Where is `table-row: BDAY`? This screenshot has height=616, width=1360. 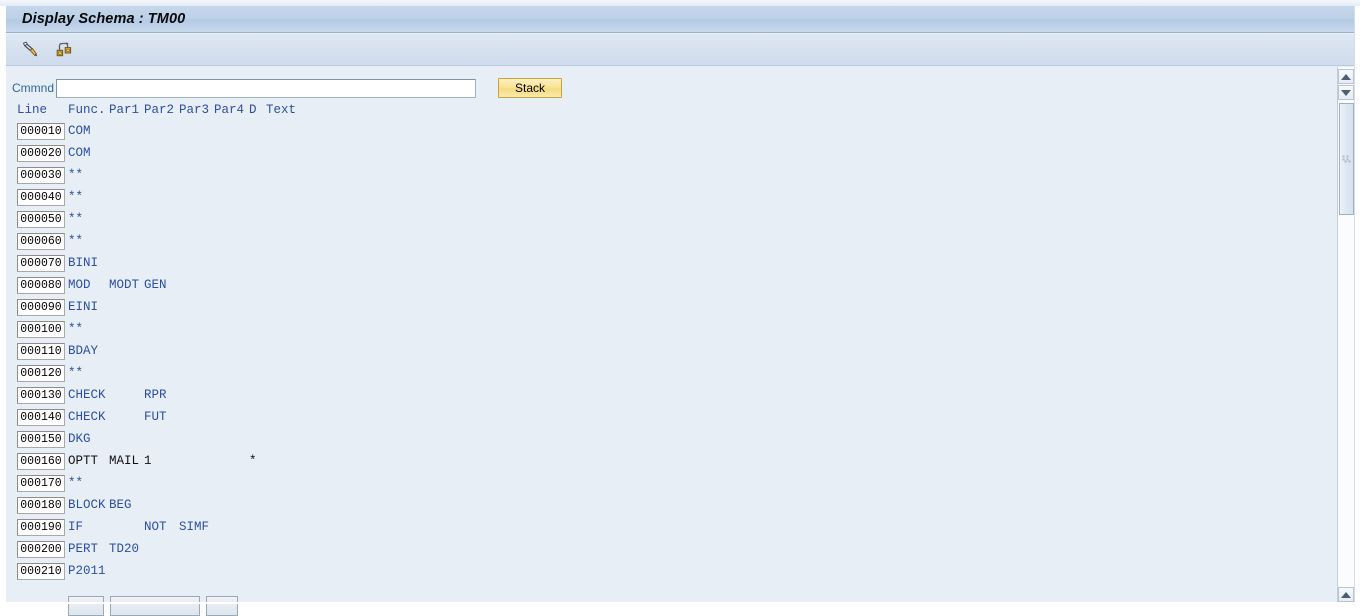
table-row: BDAY is located at coordinates (680, 352).